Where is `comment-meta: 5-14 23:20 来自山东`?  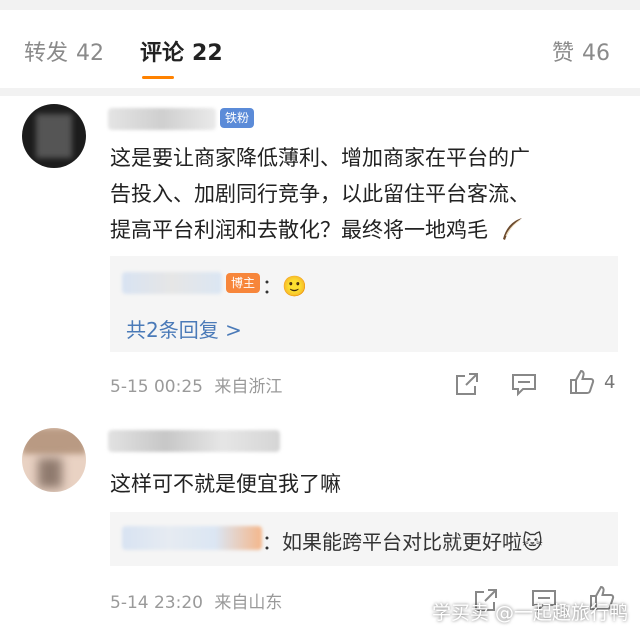 comment-meta: 5-14 23:20 来自山东 is located at coordinates (196, 600).